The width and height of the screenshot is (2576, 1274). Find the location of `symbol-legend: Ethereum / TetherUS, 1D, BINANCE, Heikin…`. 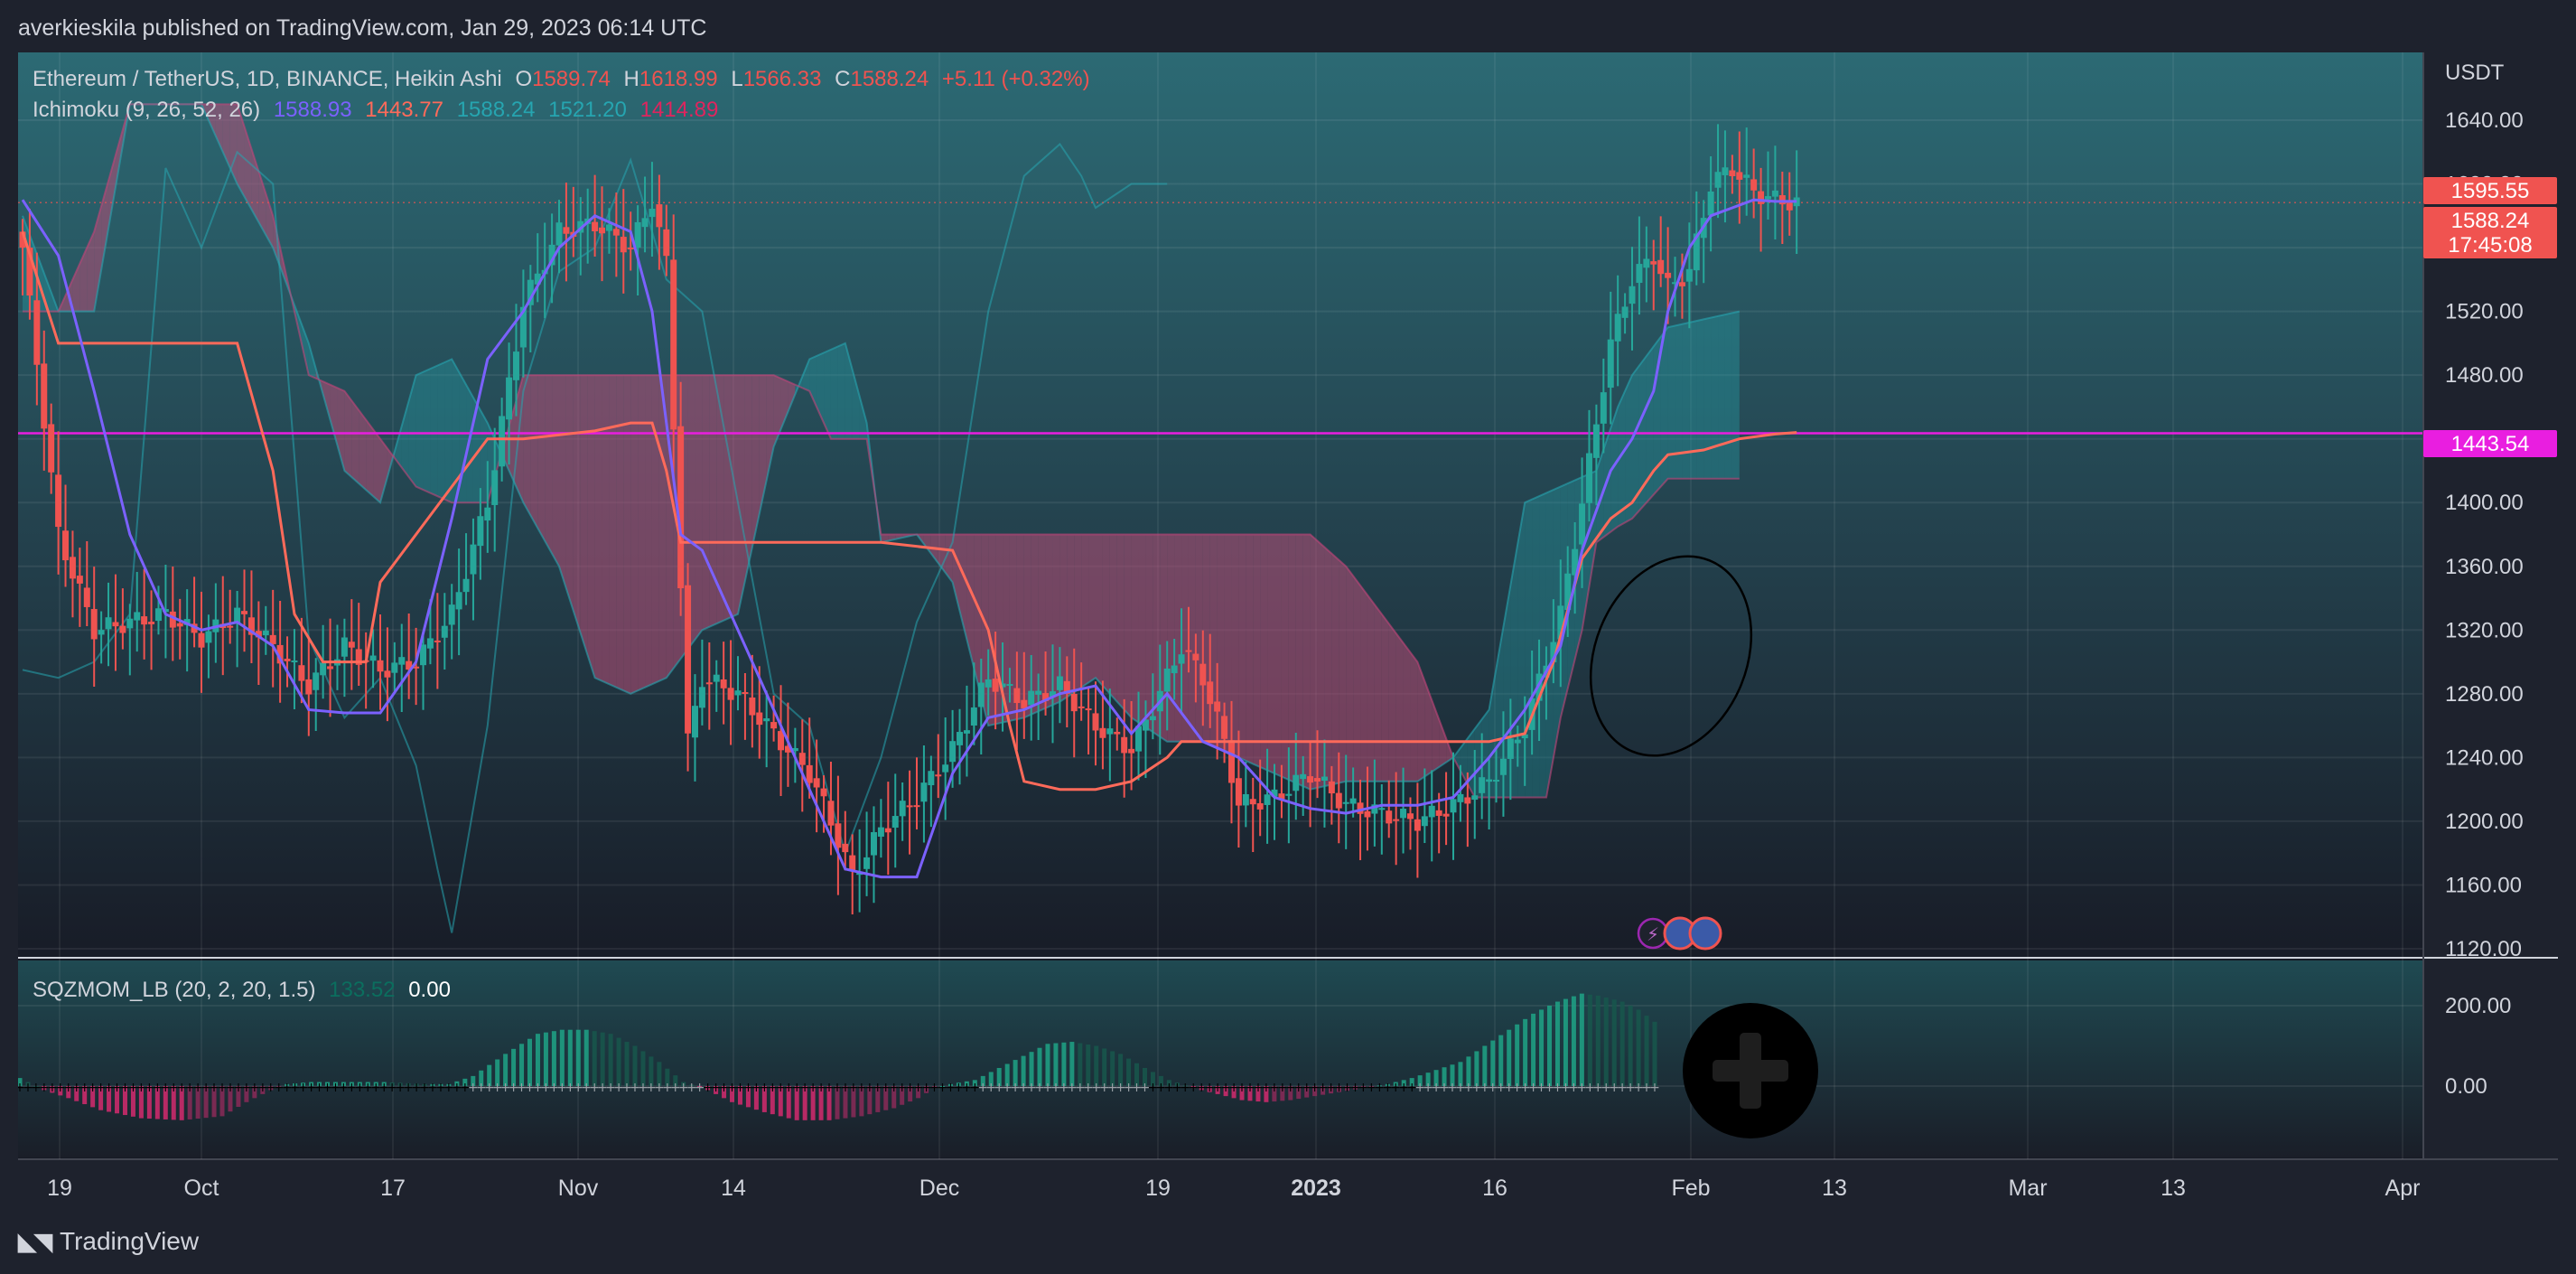

symbol-legend: Ethereum / TetherUS, 1D, BINANCE, Heikin… is located at coordinates (565, 79).